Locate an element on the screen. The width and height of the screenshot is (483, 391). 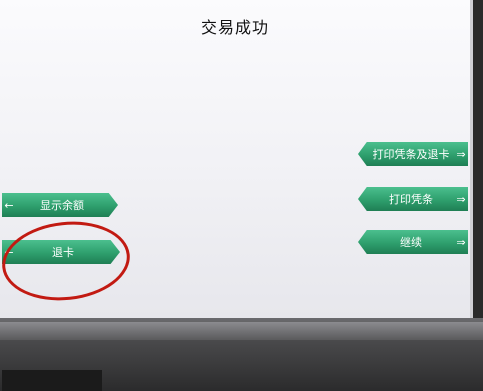
continue-button: 继续 ⇒ is located at coordinates (413, 242).